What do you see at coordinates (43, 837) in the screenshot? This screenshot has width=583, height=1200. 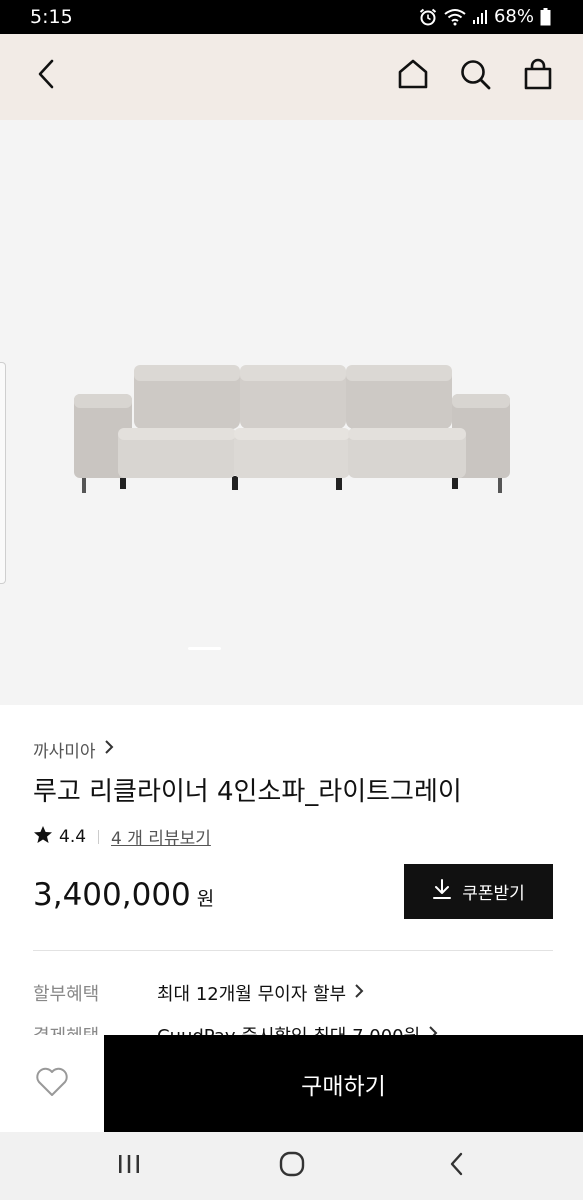 I see `star-icon` at bounding box center [43, 837].